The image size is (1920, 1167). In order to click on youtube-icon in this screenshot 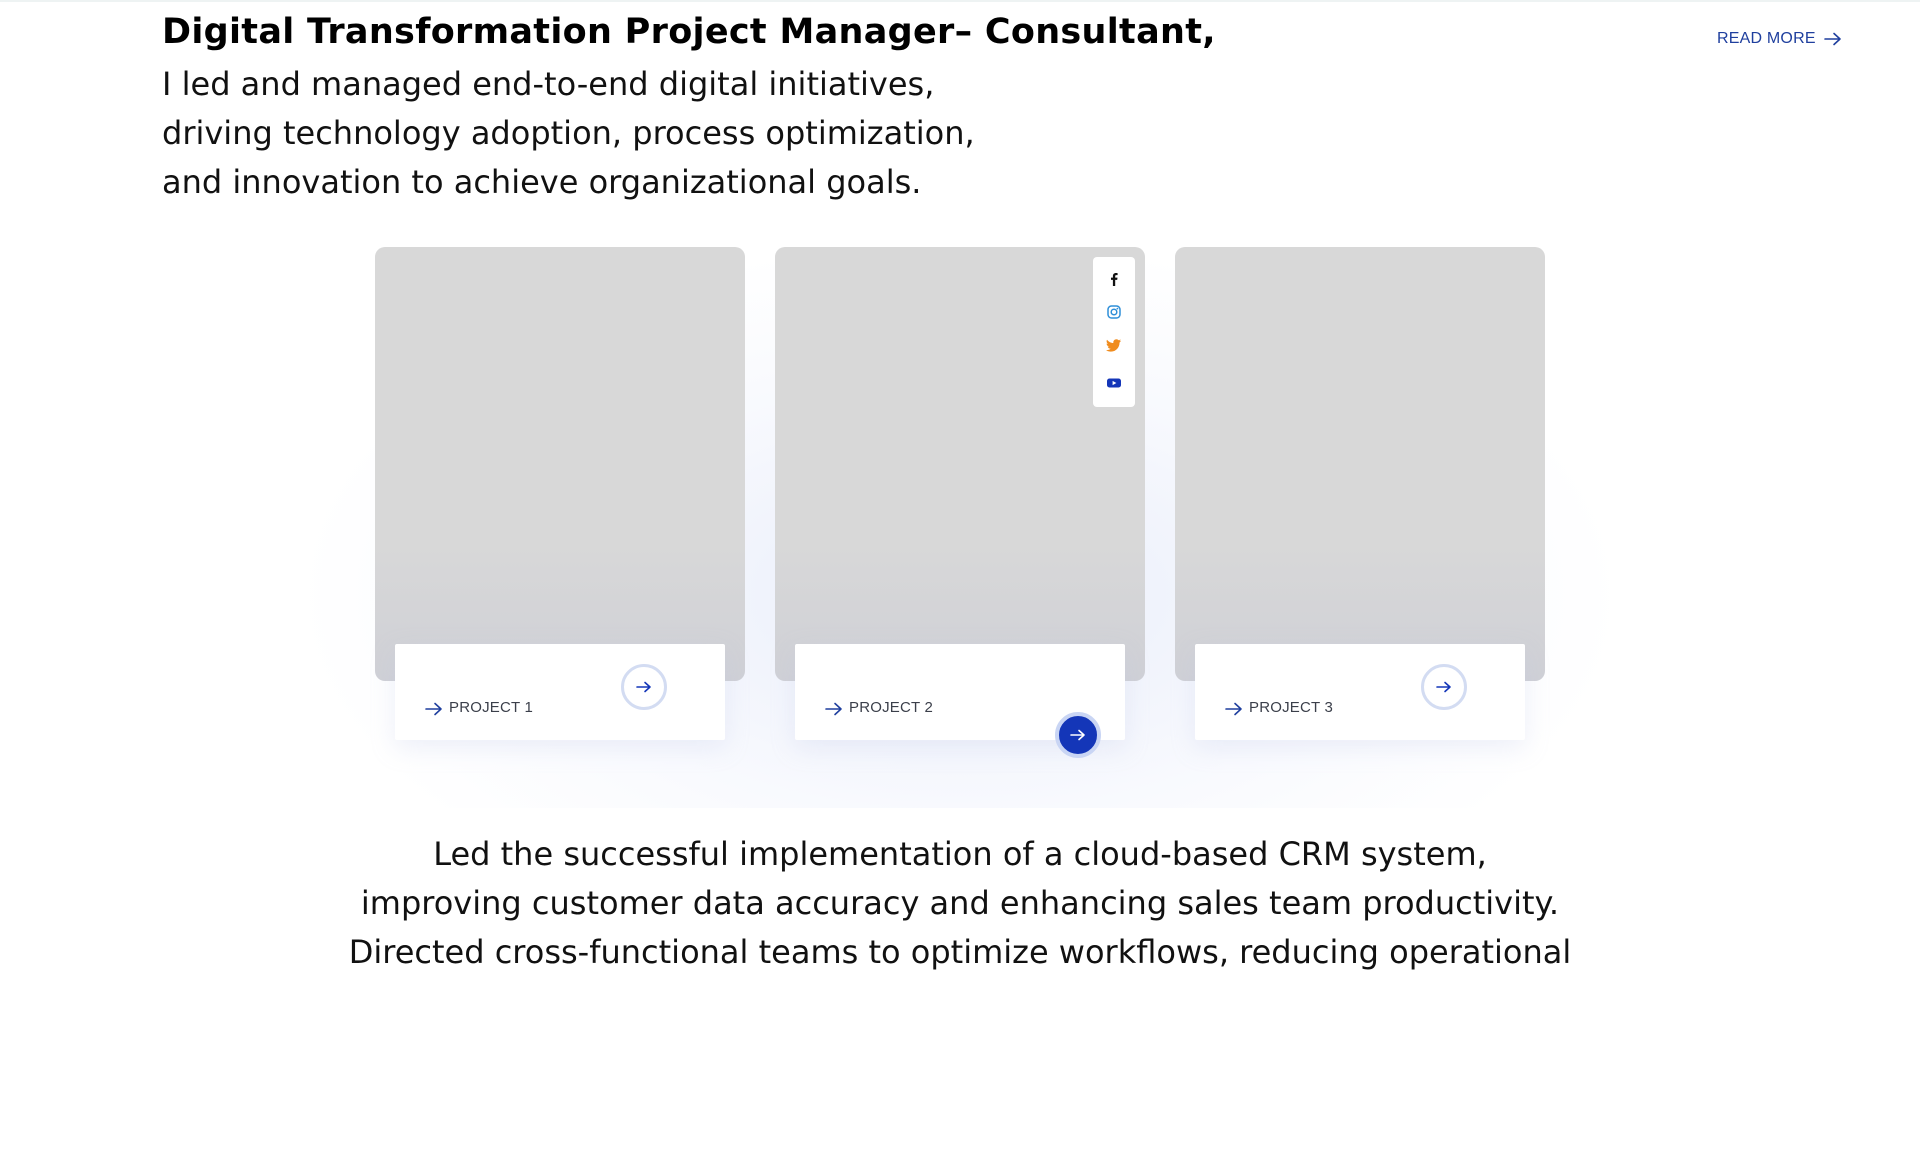, I will do `click(1114, 383)`.